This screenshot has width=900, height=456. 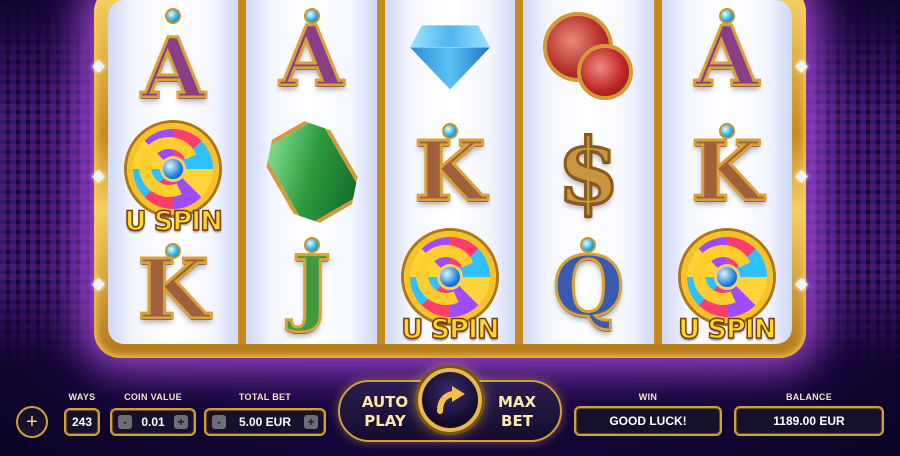 I want to click on coin-value-field: - 0.01 +, so click(x=153, y=422).